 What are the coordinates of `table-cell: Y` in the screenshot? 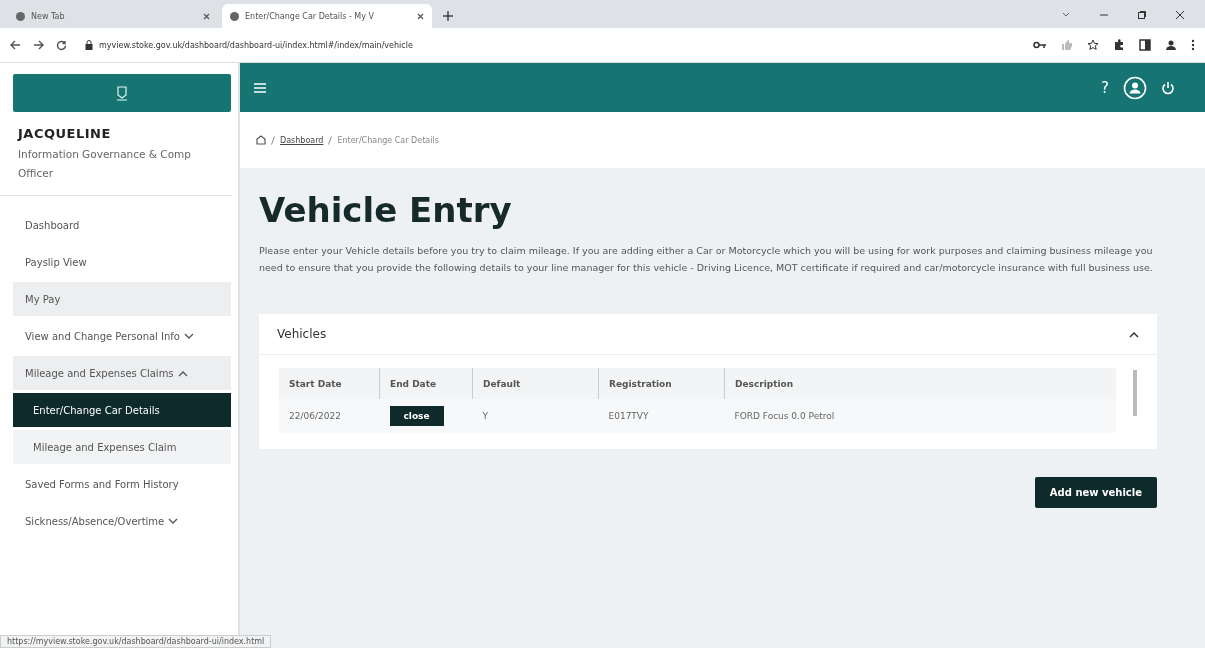 It's located at (535, 416).